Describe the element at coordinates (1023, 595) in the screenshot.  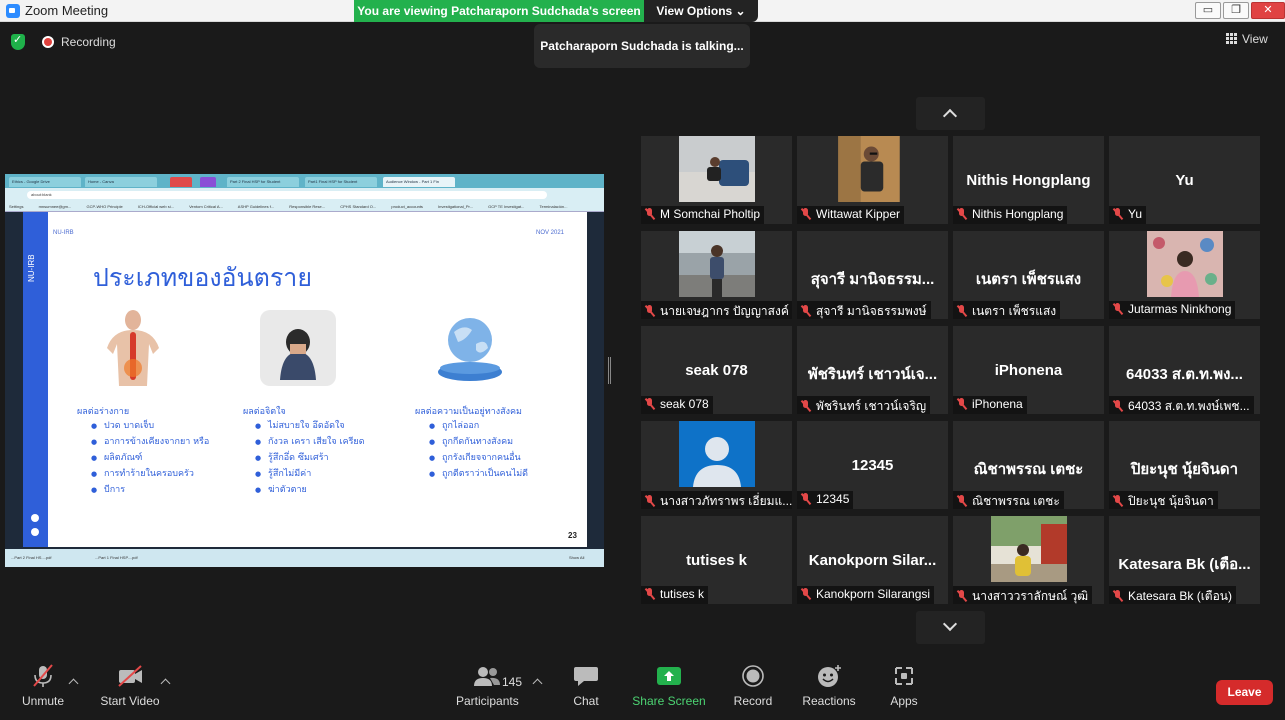
I see `participant-name-tag: นางสาววราลักษณ์ วุฒิ` at that location.